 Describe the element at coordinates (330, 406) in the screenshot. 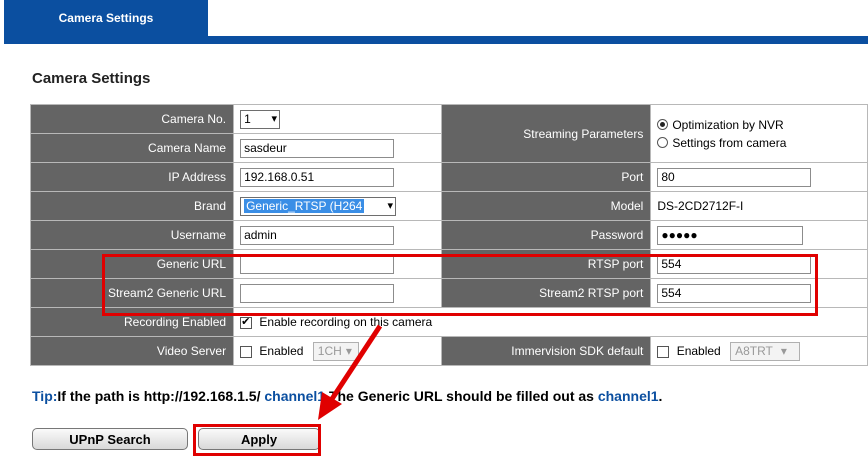

I see `arrow-head-icon` at that location.